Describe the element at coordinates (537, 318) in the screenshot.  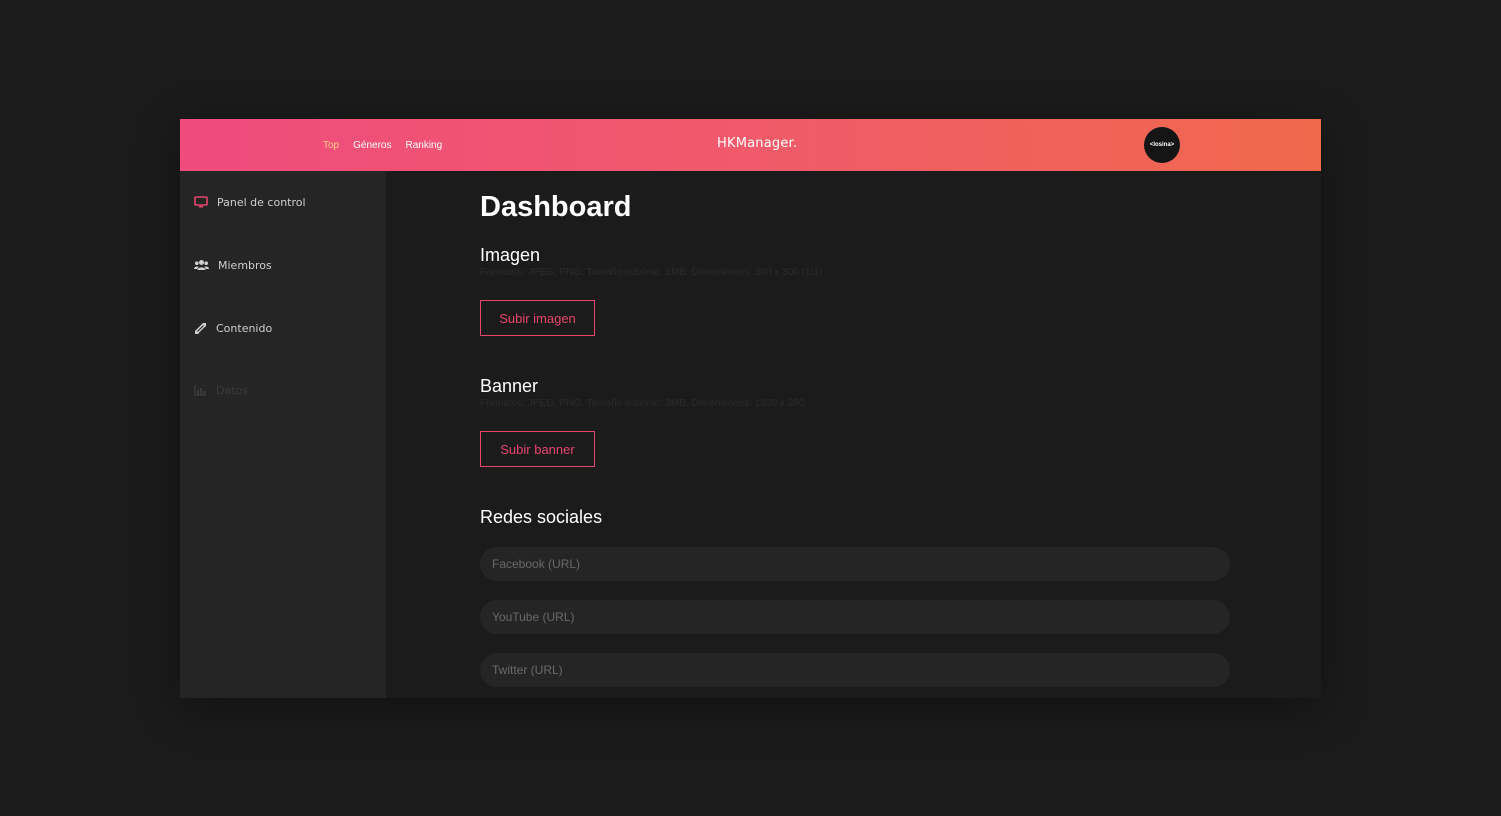
I see `upload-image-button: Subir imagen` at that location.